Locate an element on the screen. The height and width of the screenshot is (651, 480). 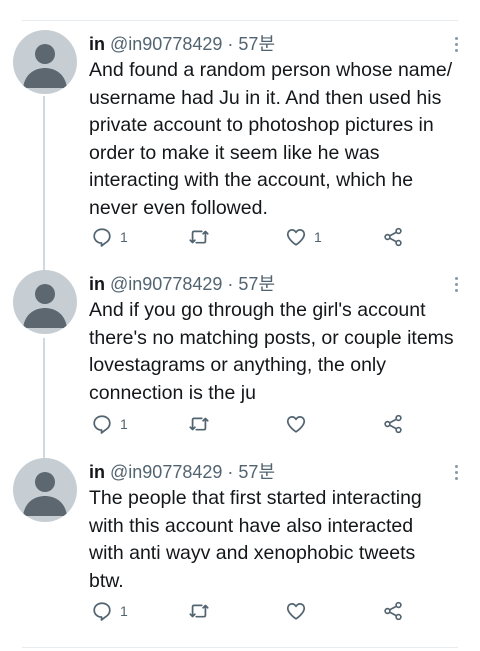
top-divider is located at coordinates (240, 20).